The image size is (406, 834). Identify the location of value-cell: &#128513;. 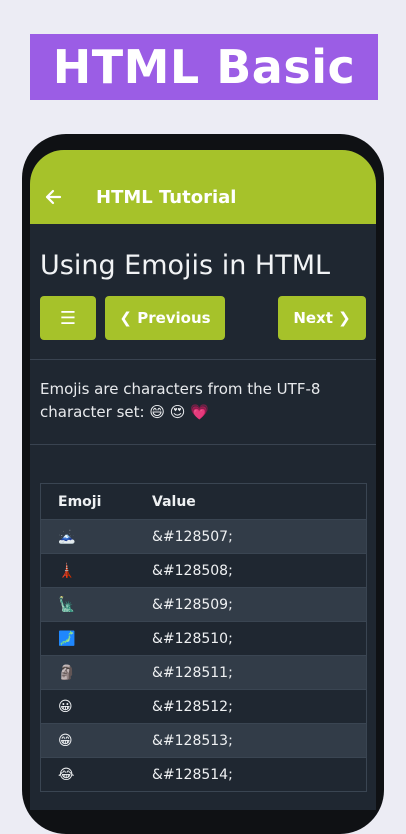
(192, 740).